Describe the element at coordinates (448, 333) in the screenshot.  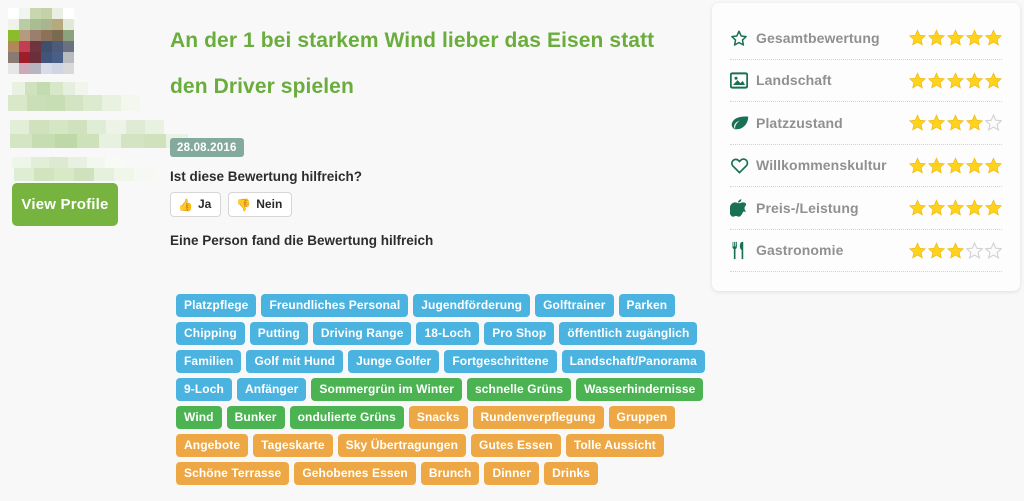
I see `tag-item: 18-Loch` at that location.